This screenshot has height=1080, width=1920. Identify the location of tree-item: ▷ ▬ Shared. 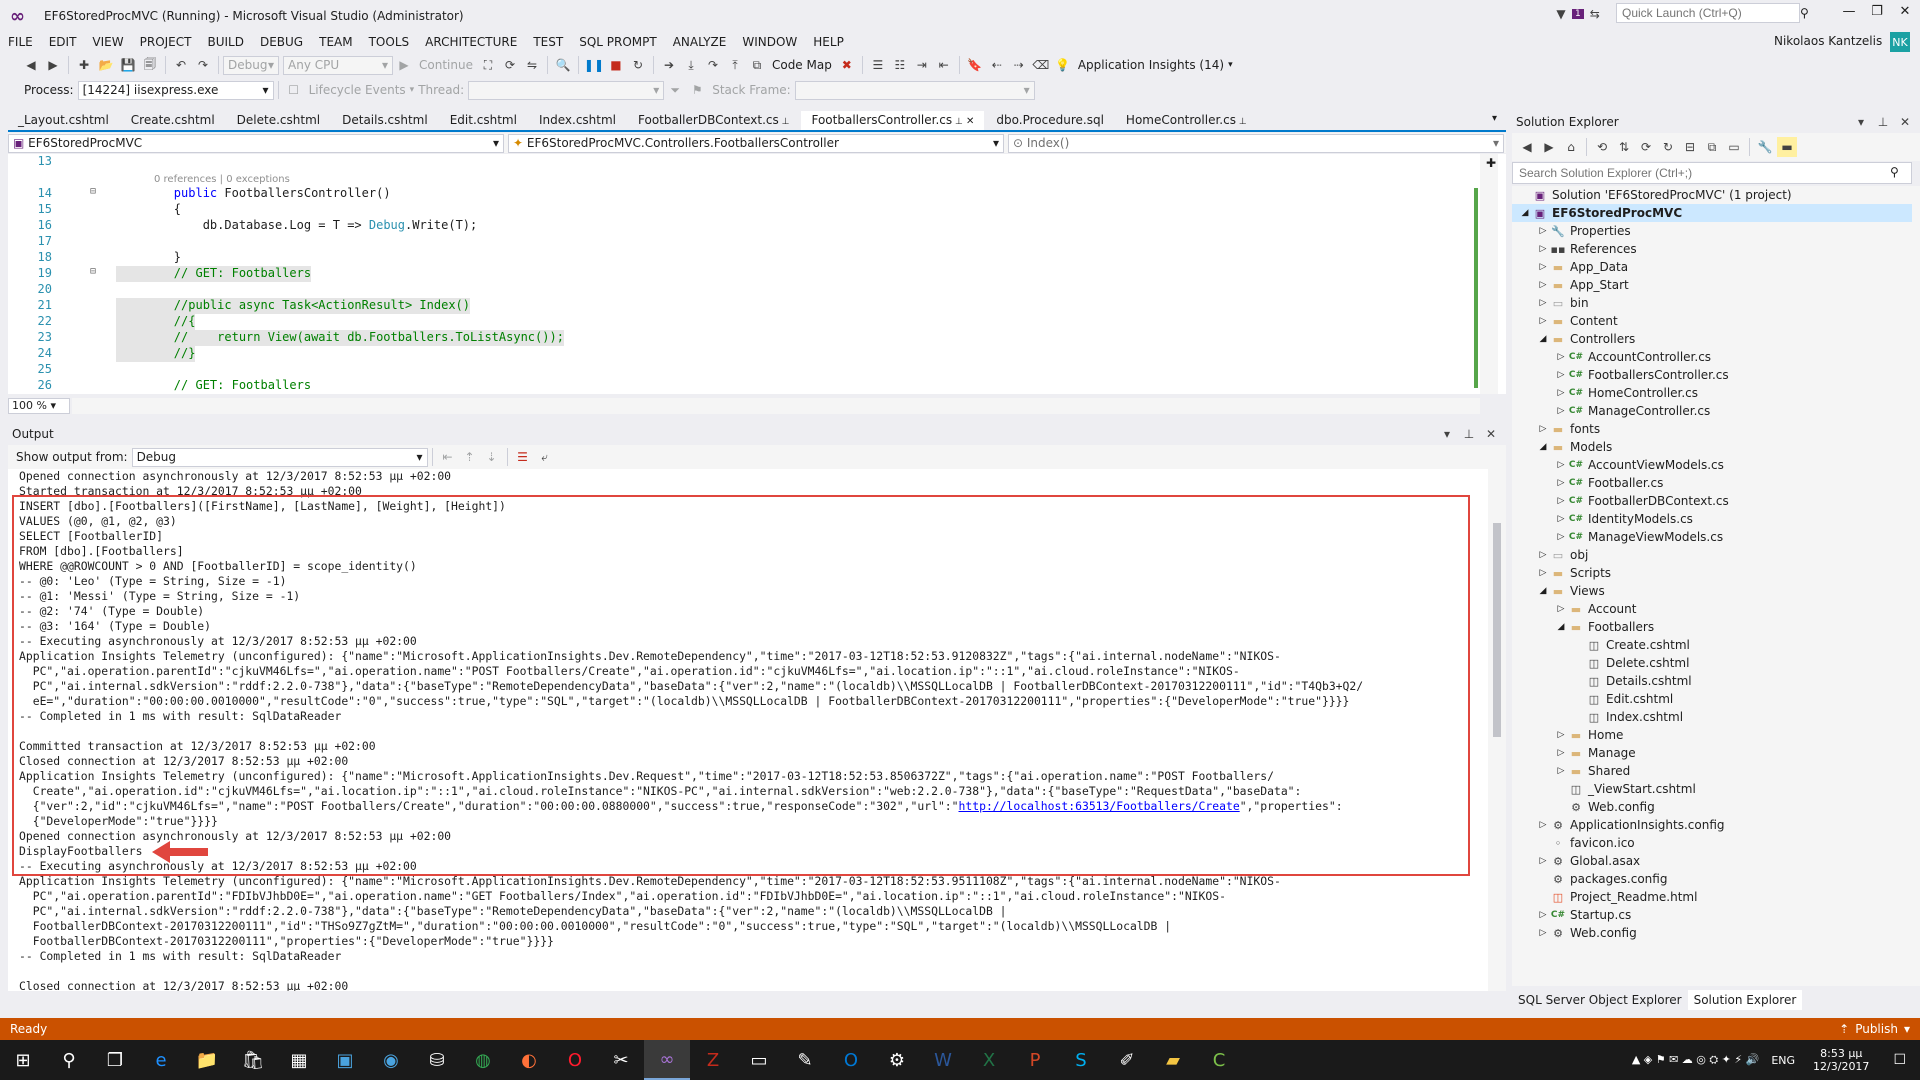
(1712, 771).